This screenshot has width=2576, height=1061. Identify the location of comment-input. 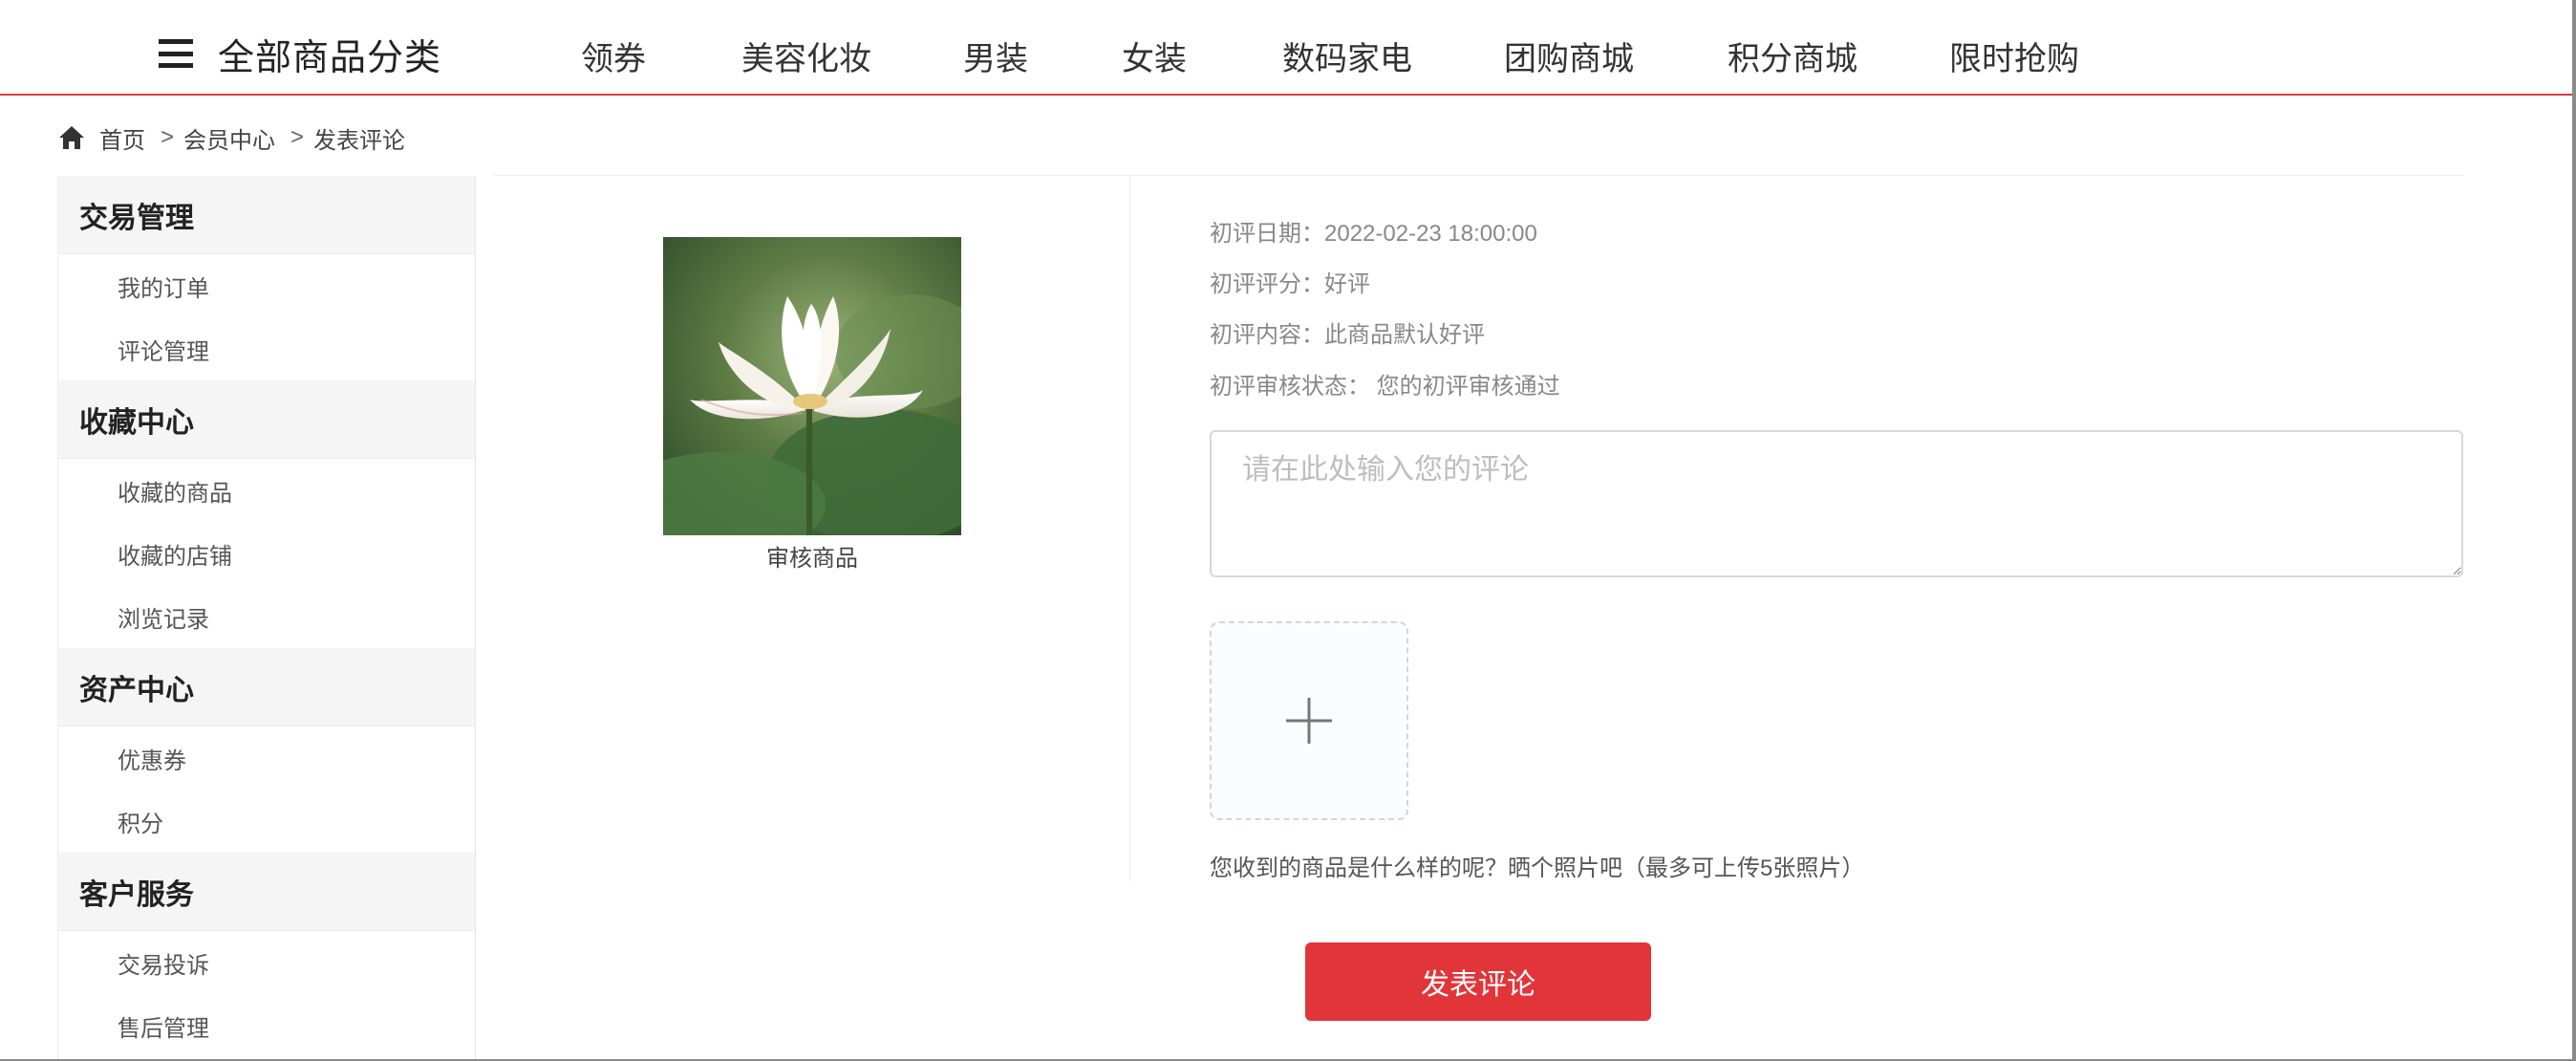
(1836, 504).